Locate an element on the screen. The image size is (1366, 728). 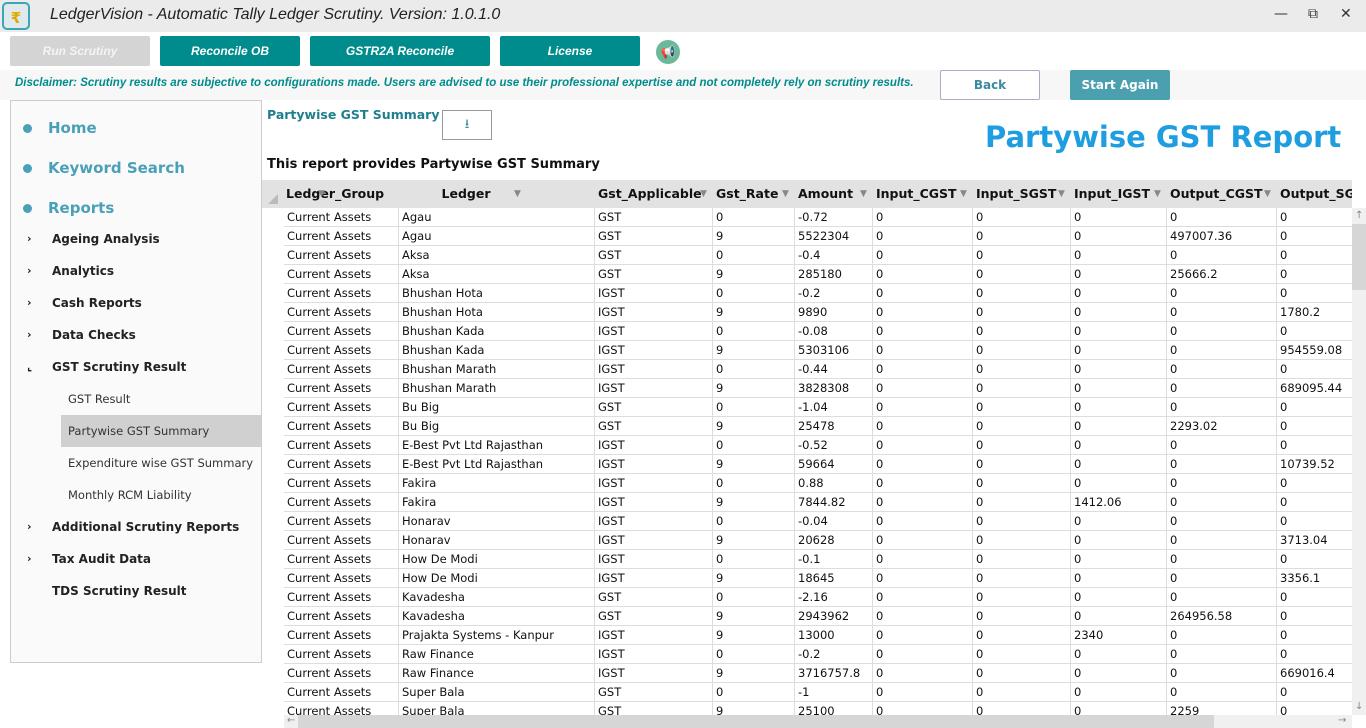
minimize-button: — is located at coordinates (1281, 14).